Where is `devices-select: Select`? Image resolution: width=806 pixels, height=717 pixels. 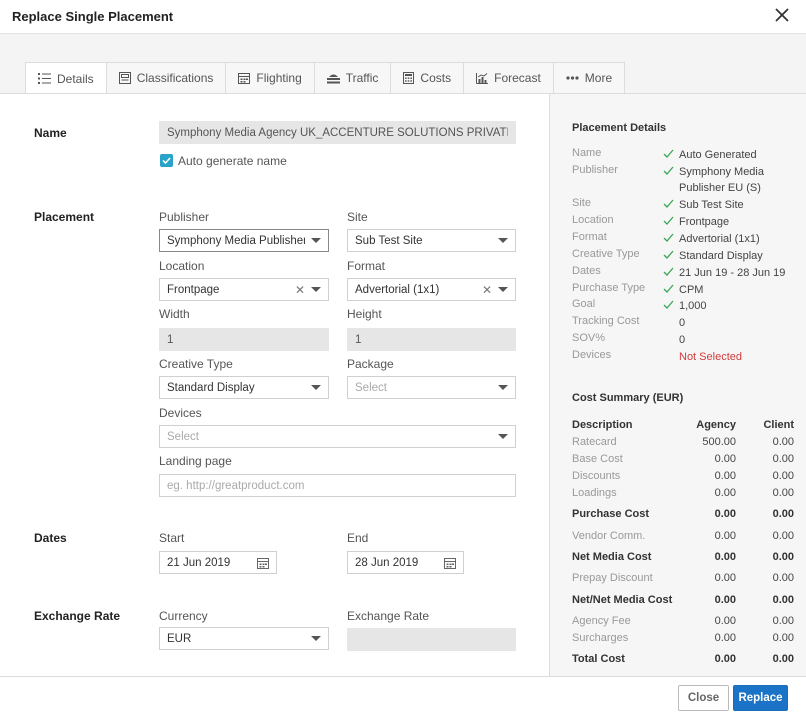
devices-select: Select is located at coordinates (337, 436).